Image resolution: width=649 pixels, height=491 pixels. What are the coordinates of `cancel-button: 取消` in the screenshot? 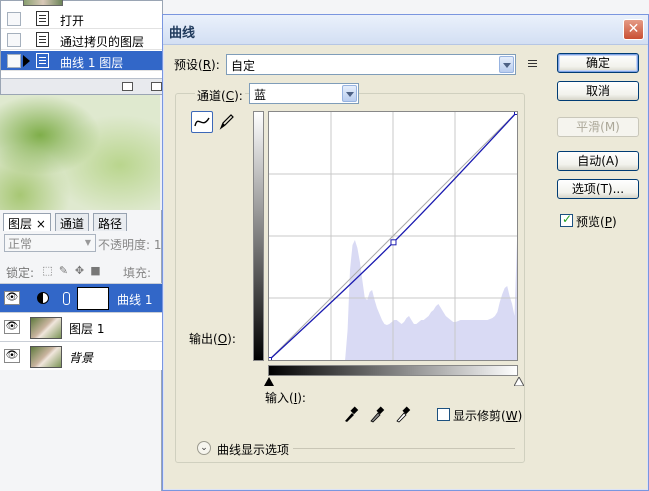 It's located at (598, 91).